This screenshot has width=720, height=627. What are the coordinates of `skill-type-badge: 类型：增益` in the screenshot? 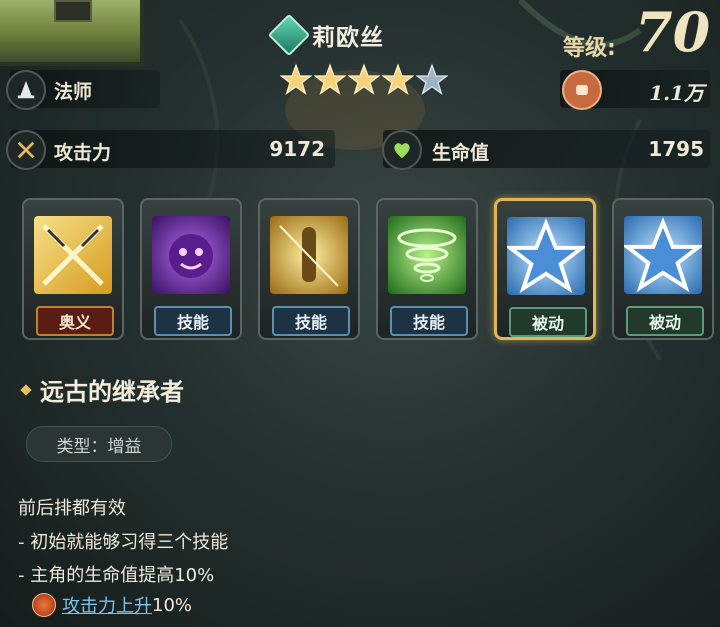 It's located at (99, 444).